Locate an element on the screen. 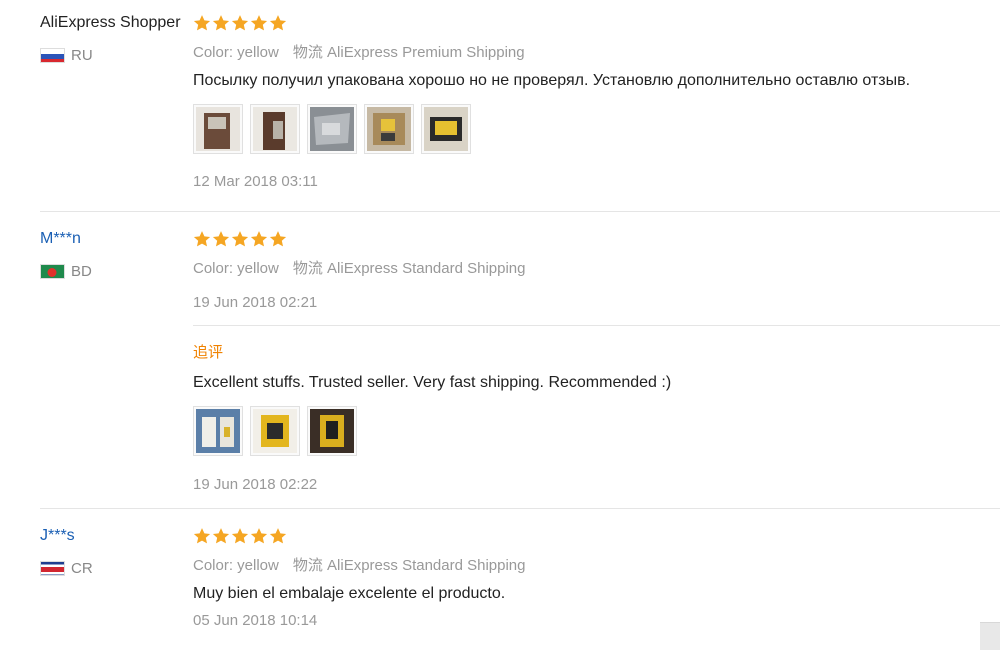 The height and width of the screenshot is (650, 1000). country-code: BD is located at coordinates (81, 271).